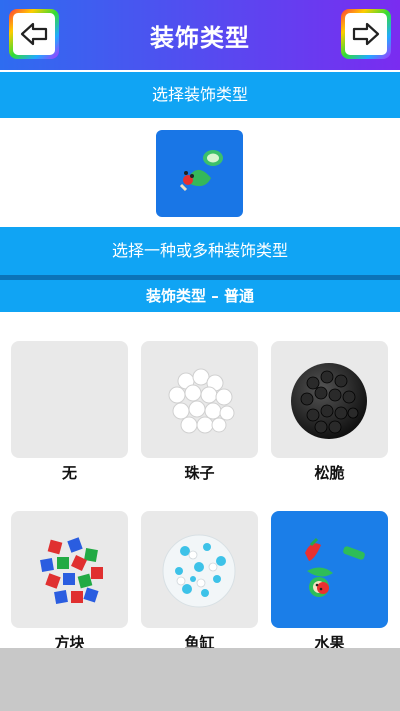 This screenshot has width=400, height=711. What do you see at coordinates (329, 473) in the screenshot?
I see `option-label: 松脆` at bounding box center [329, 473].